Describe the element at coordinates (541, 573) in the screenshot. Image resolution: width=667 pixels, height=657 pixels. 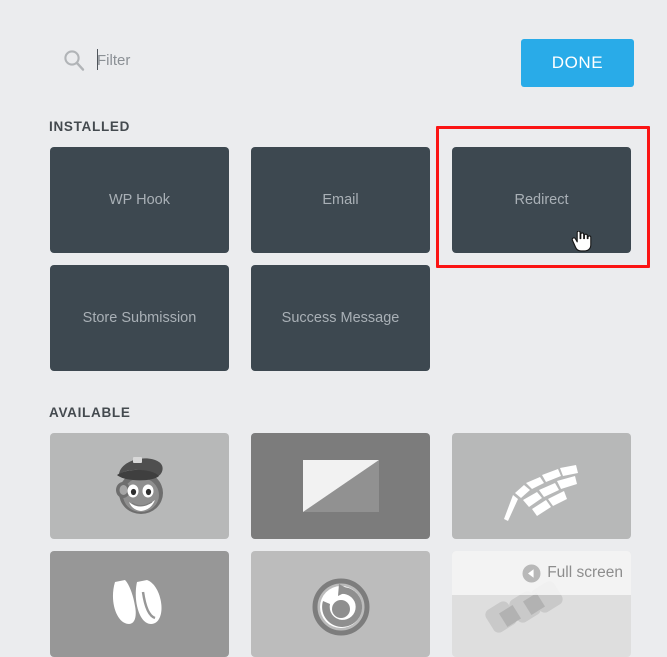
I see `fullscreen-overlay: Full screen` at that location.